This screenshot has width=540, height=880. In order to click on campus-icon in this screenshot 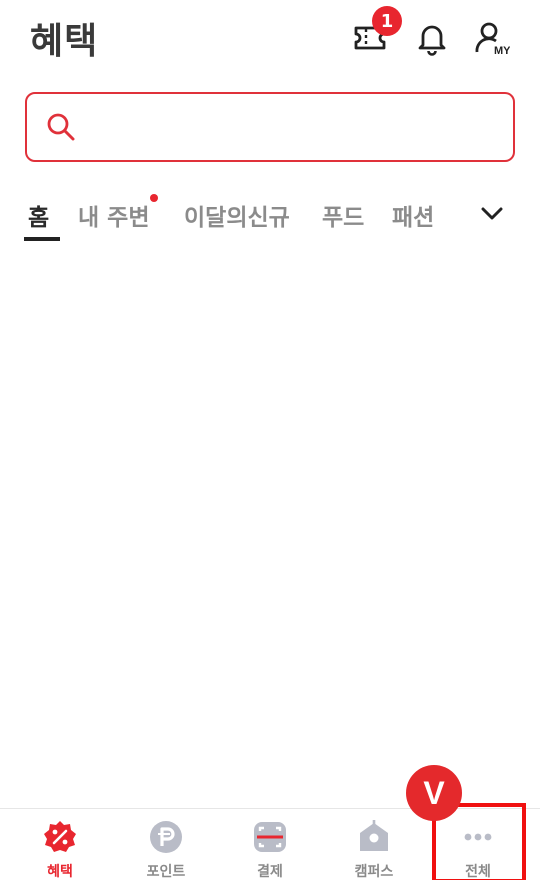, I will do `click(374, 835)`.